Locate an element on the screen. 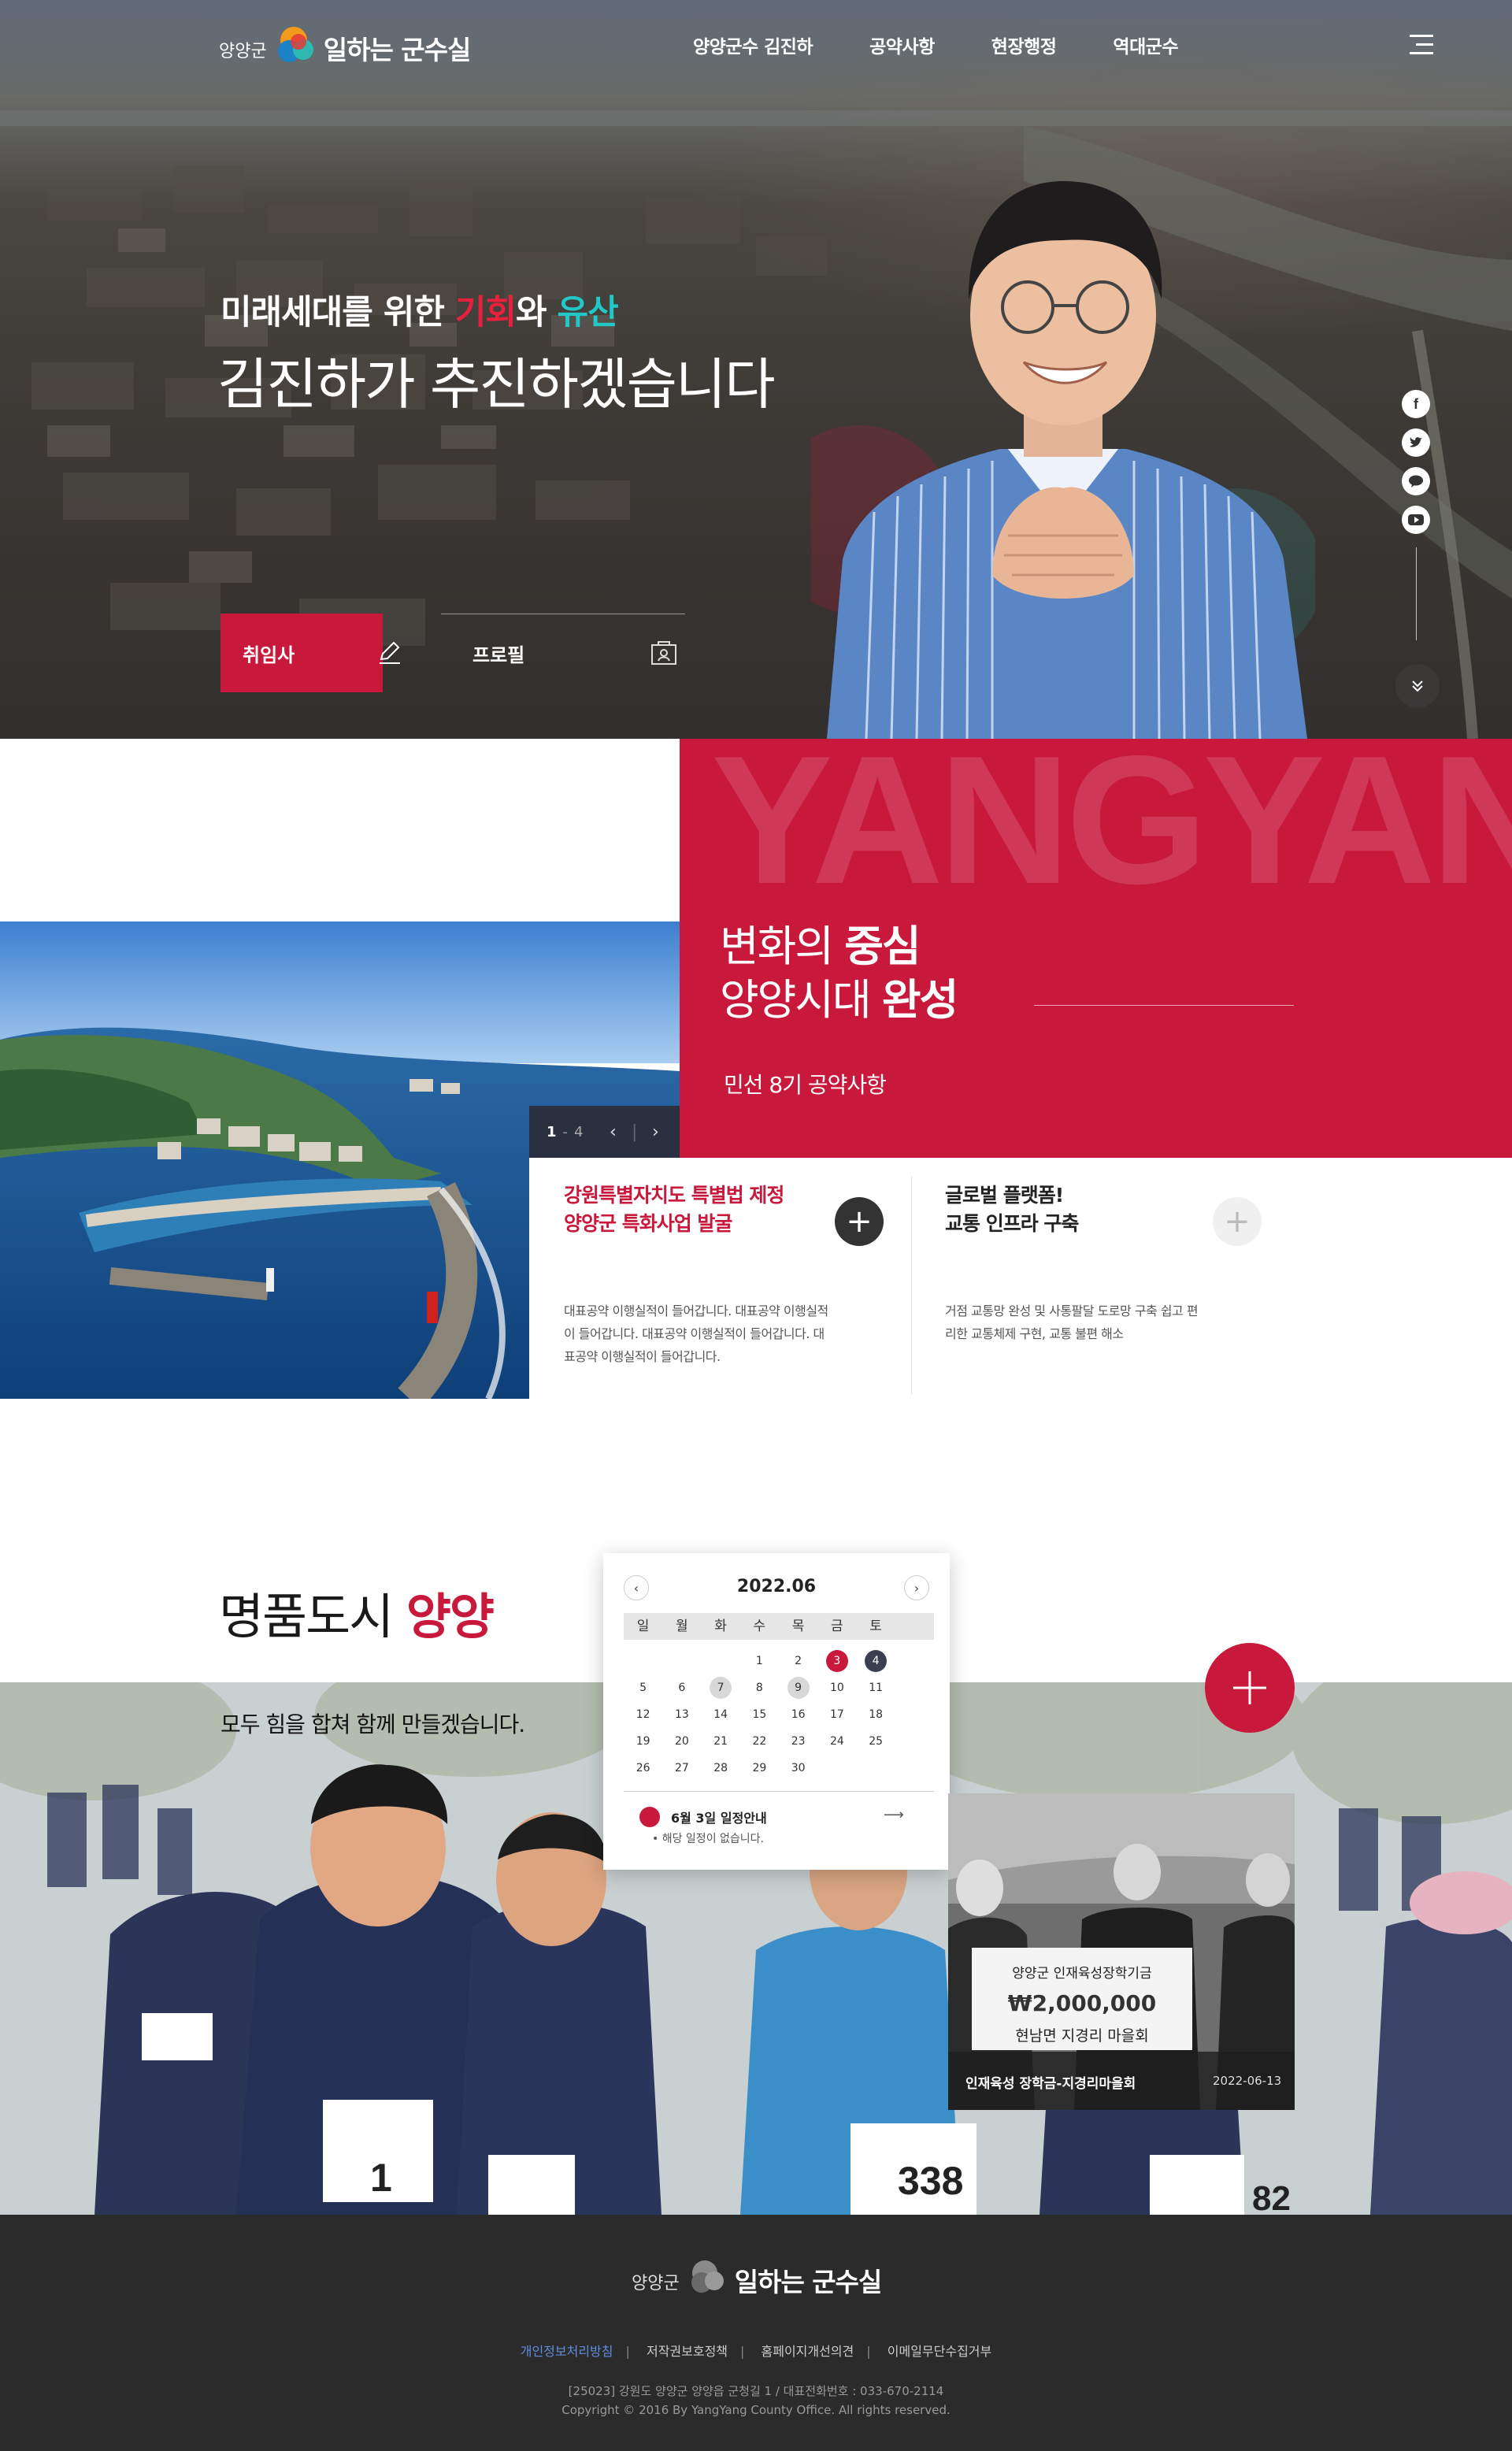 Image resolution: width=1512 pixels, height=2451 pixels. city-section-title: 명품도시 양양 is located at coordinates (357, 1616).